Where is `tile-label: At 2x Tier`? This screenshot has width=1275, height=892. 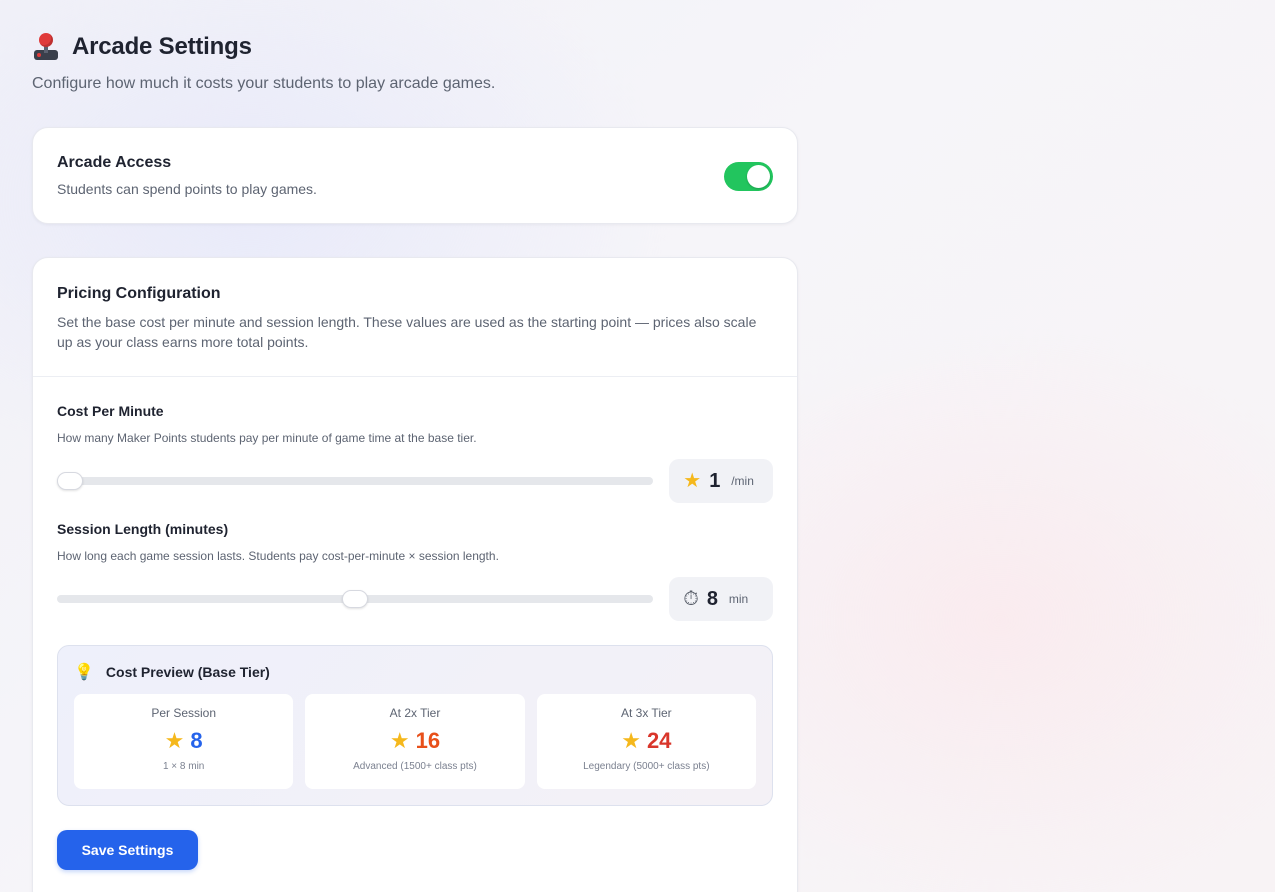
tile-label: At 2x Tier is located at coordinates (415, 713).